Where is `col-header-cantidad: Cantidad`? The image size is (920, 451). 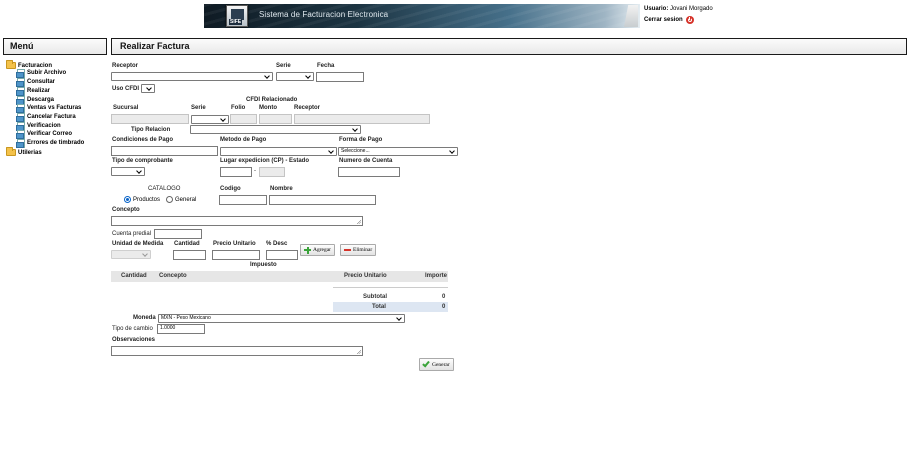
col-header-cantidad: Cantidad is located at coordinates (134, 276).